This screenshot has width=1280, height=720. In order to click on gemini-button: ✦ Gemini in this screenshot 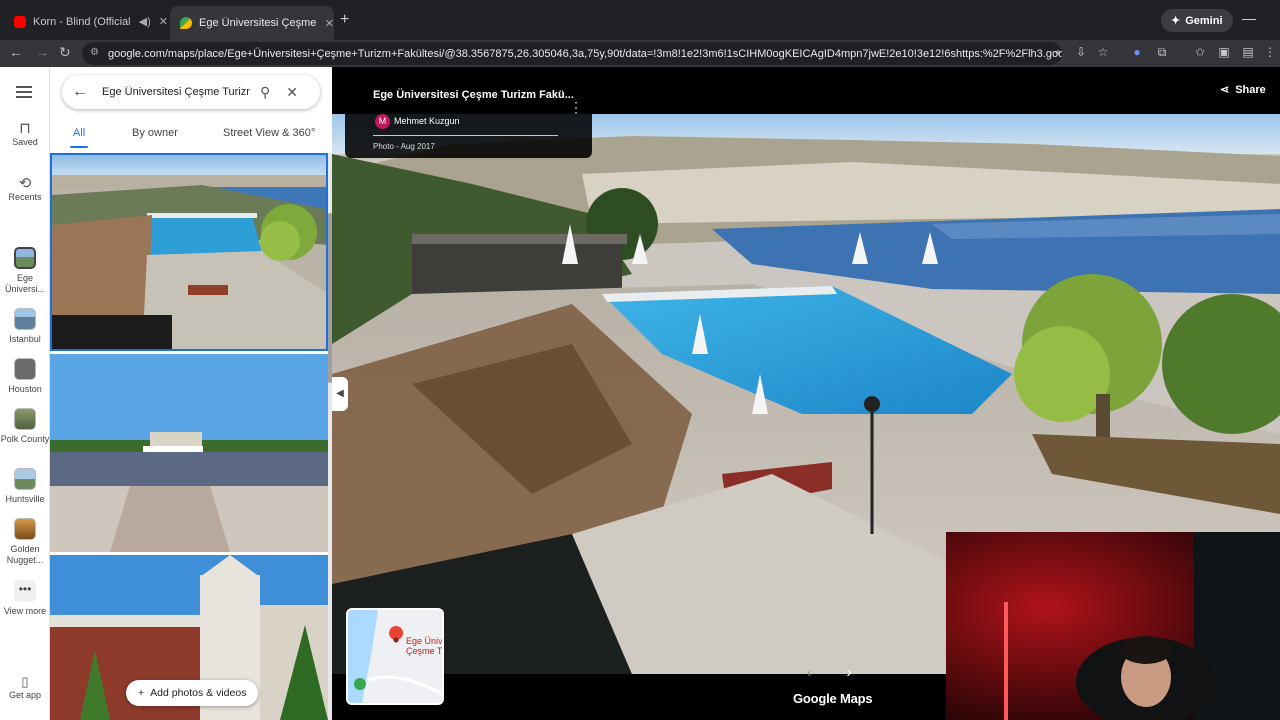, I will do `click(1197, 20)`.